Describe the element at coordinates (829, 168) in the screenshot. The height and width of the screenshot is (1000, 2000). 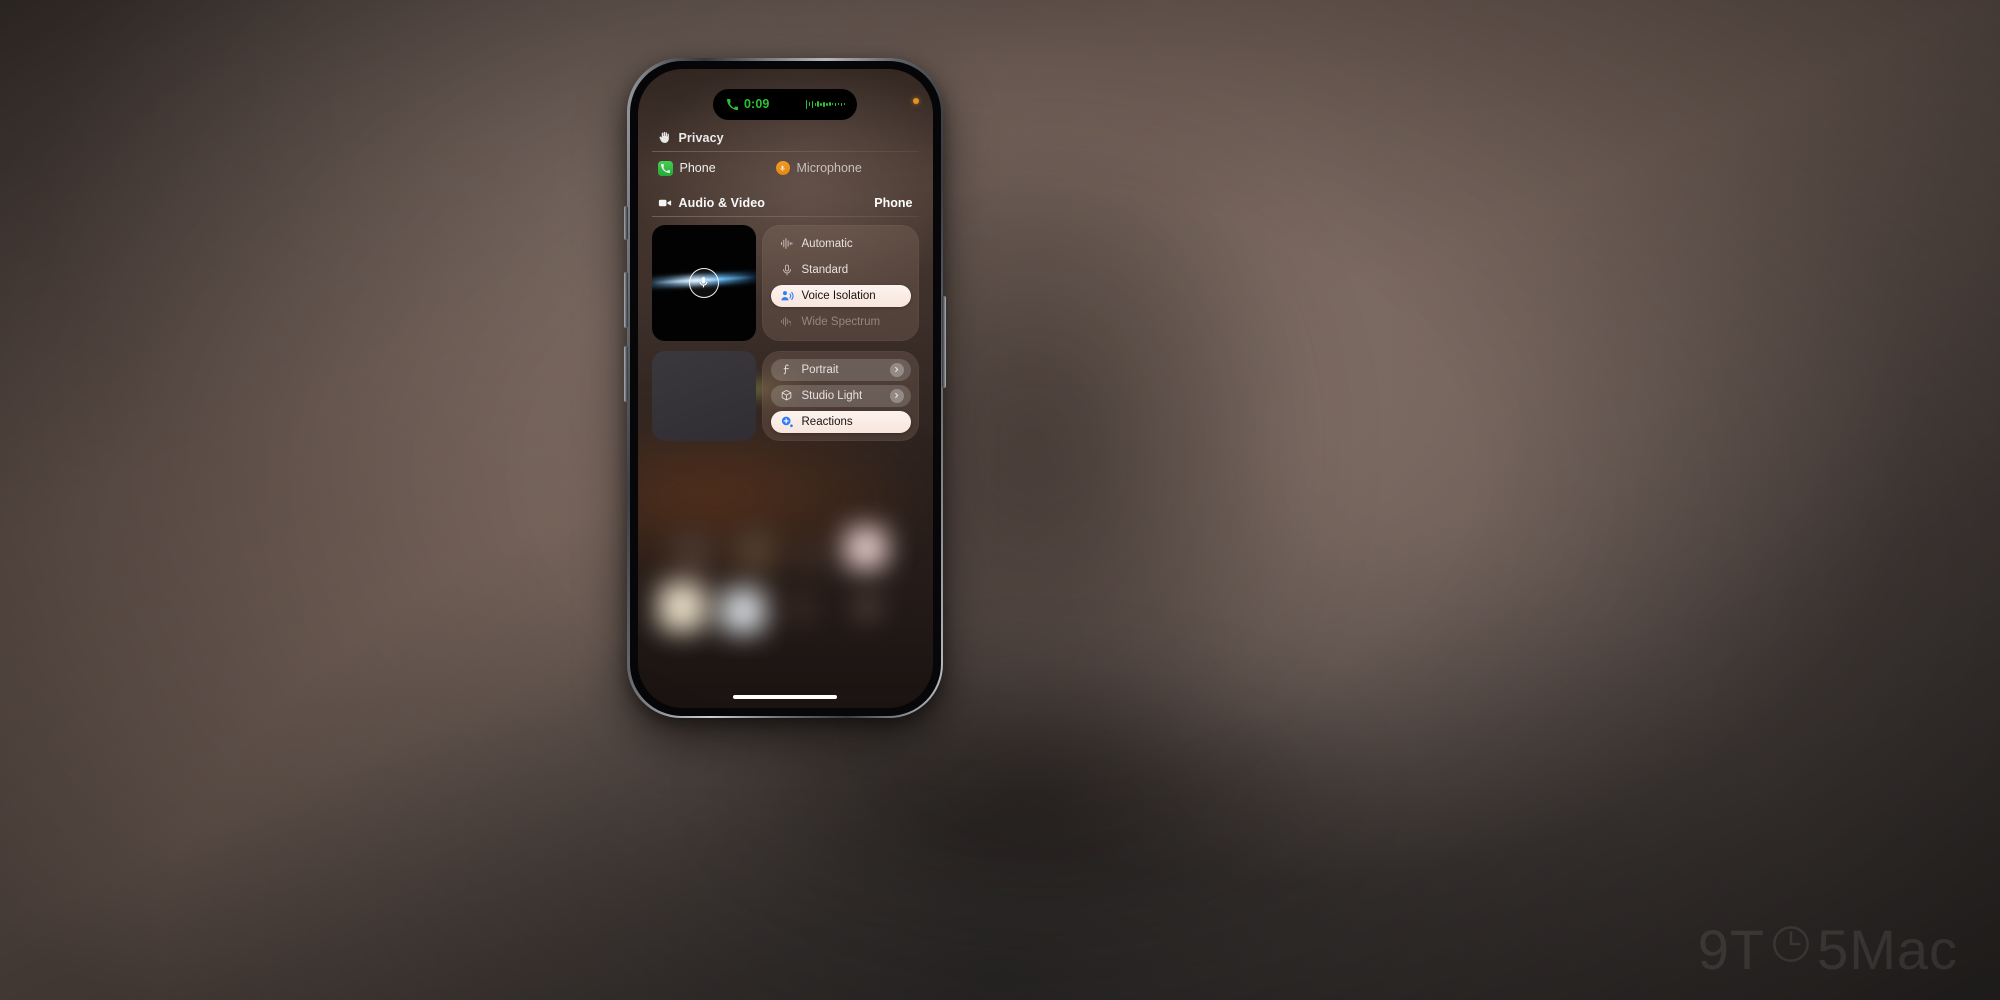
I see `privacy-item-label: Microphone` at that location.